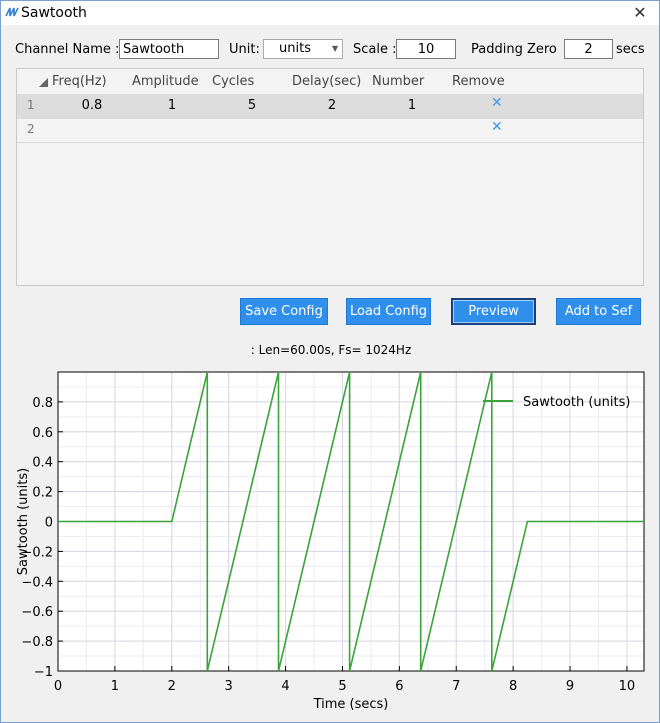  I want to click on add-to-sef-button: Add to Sef, so click(598, 311).